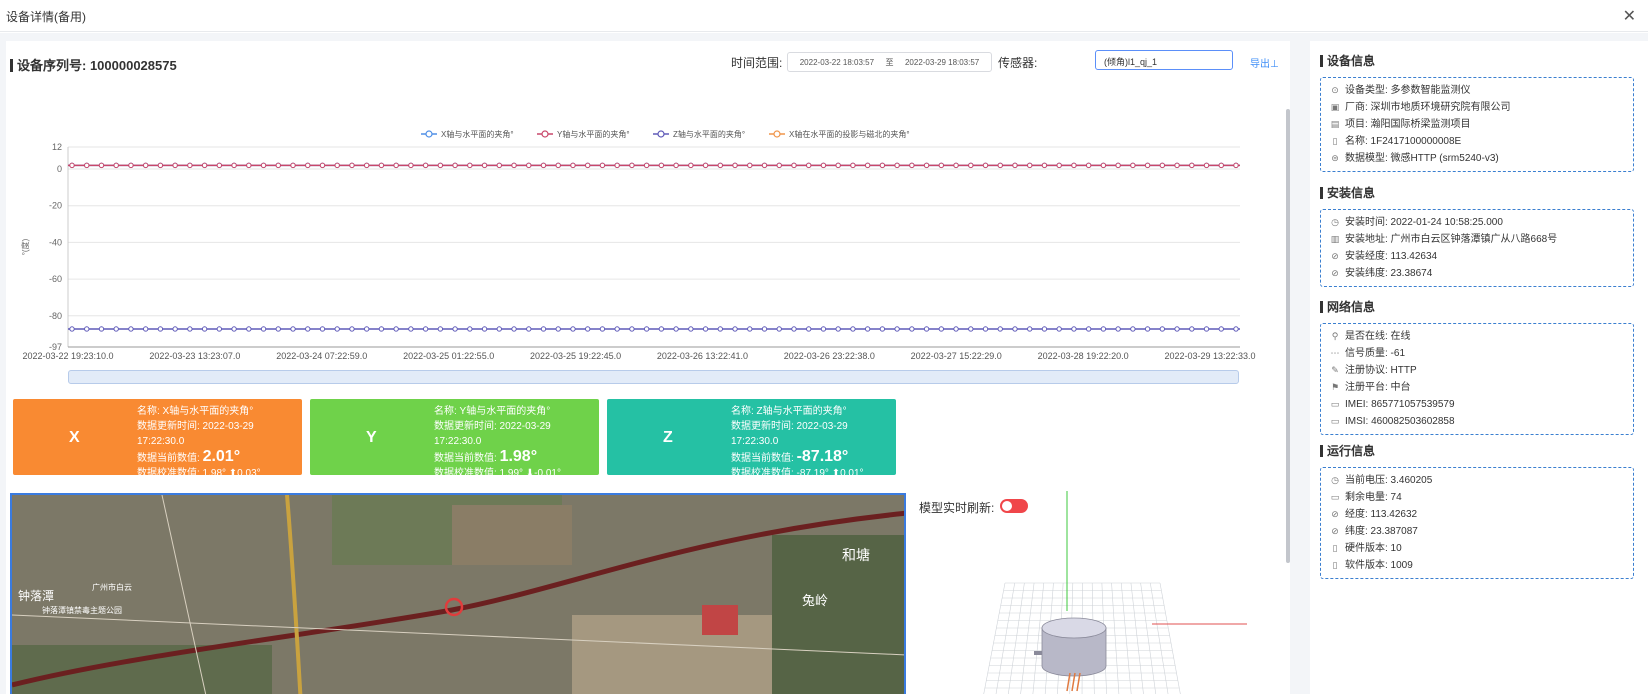 The width and height of the screenshot is (1648, 694). What do you see at coordinates (942, 62) in the screenshot?
I see `end-time-input: 2022-03-29 18:03:57` at bounding box center [942, 62].